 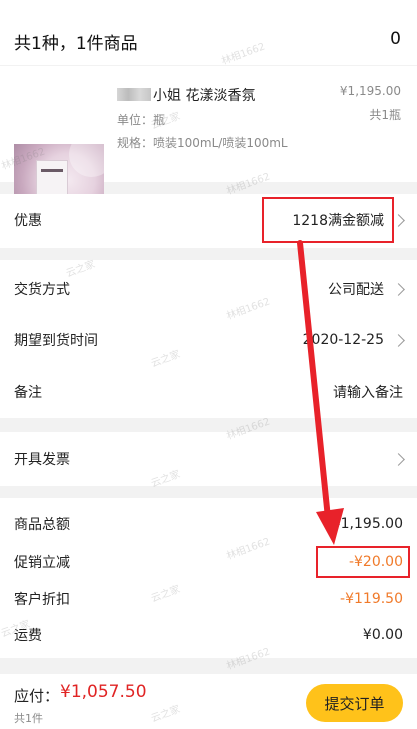 I want to click on goods-total-value: ¥1,195.00, so click(x=367, y=524).